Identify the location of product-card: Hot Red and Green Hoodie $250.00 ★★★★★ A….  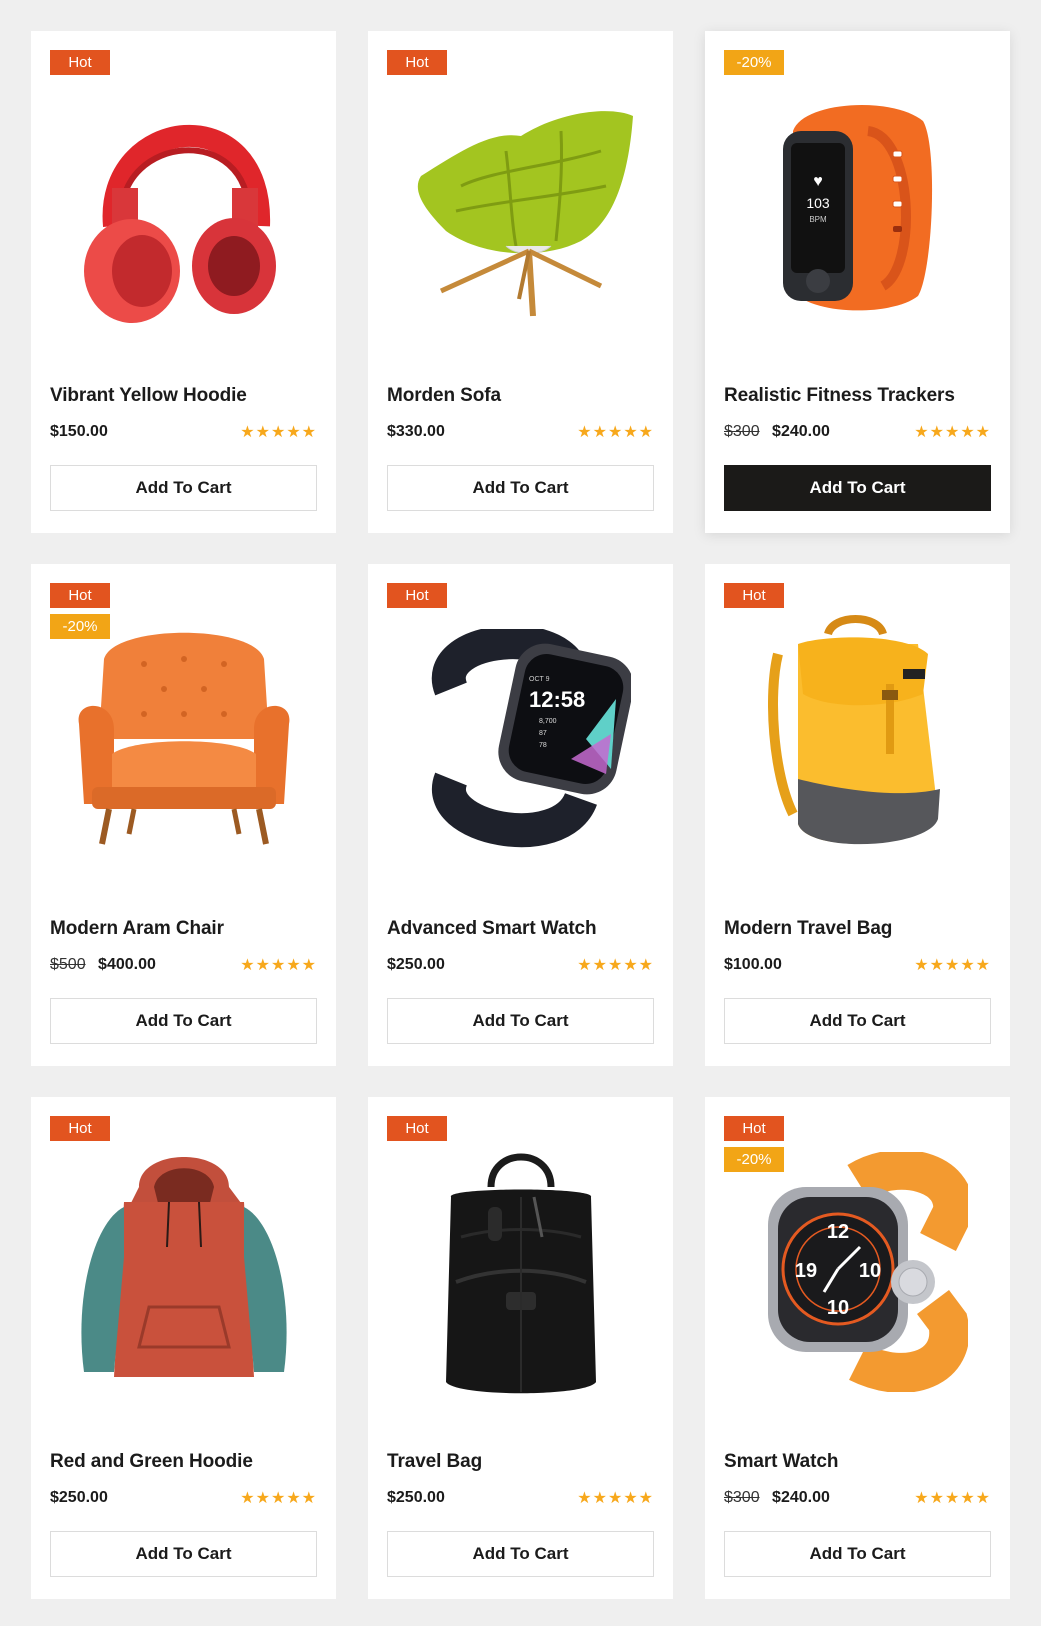
(183, 1348).